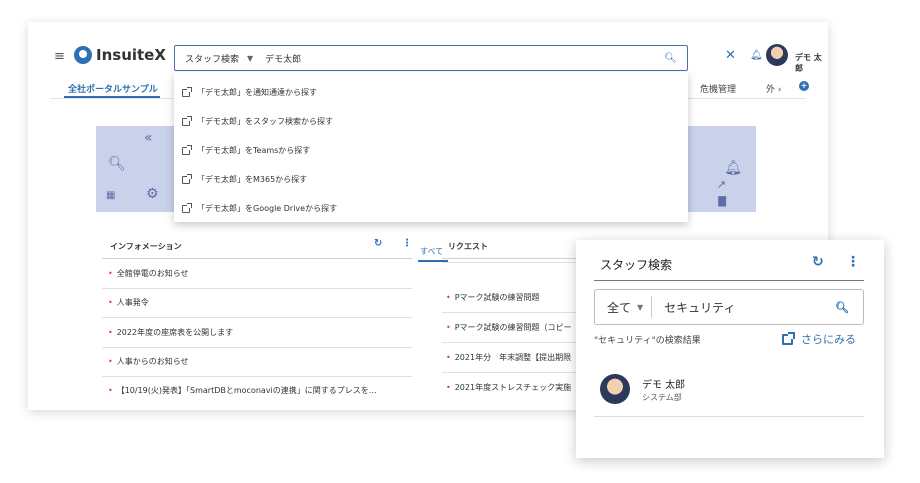 The width and height of the screenshot is (920, 483). What do you see at coordinates (619, 307) in the screenshot?
I see `scope-select: 全て` at bounding box center [619, 307].